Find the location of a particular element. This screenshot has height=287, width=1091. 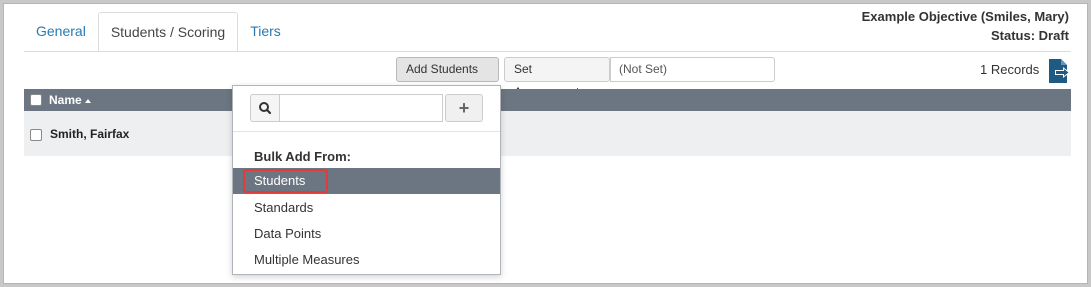

bulk-add-header: Bulk Add From: is located at coordinates (303, 156).